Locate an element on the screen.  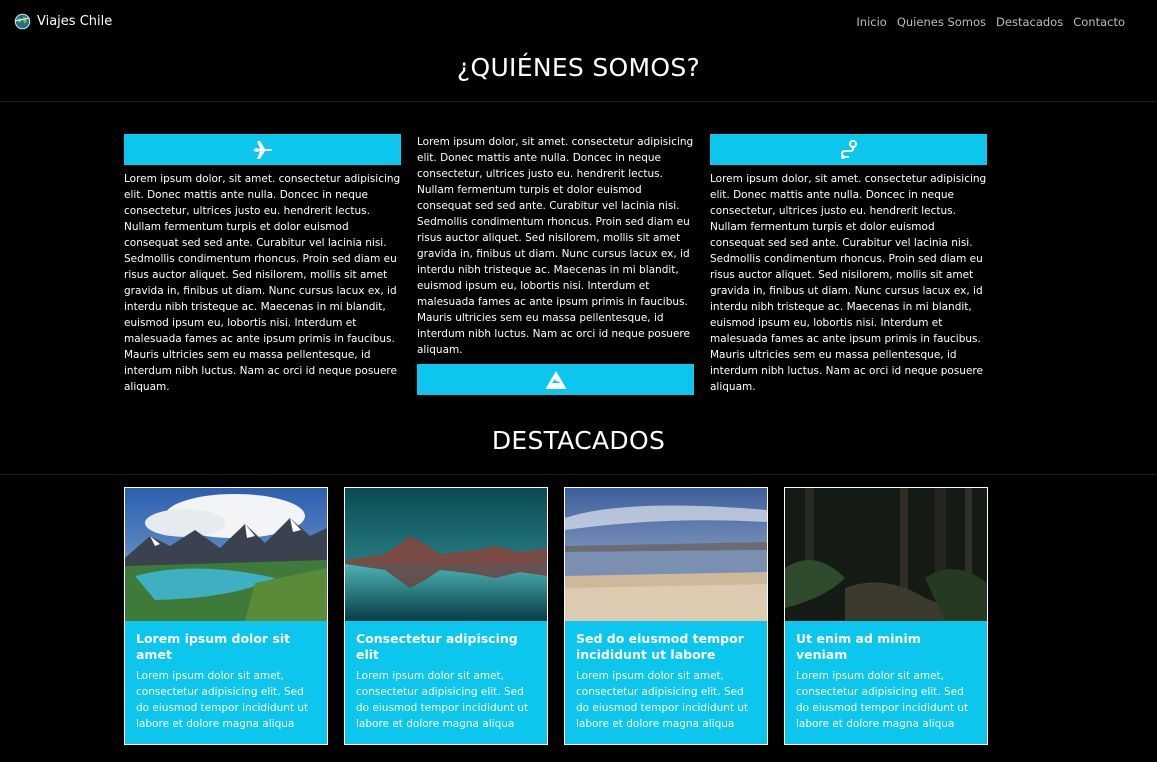
route-icon is located at coordinates (848, 149).